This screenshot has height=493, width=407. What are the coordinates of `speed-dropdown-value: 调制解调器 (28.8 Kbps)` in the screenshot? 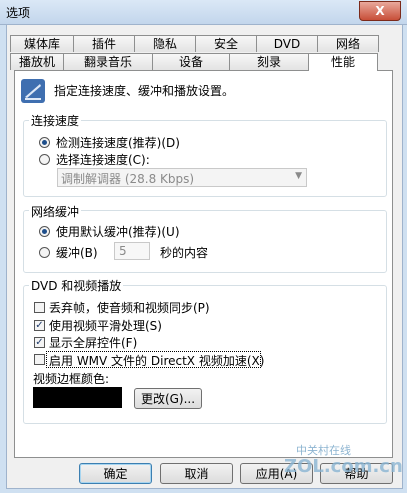 It's located at (128, 179).